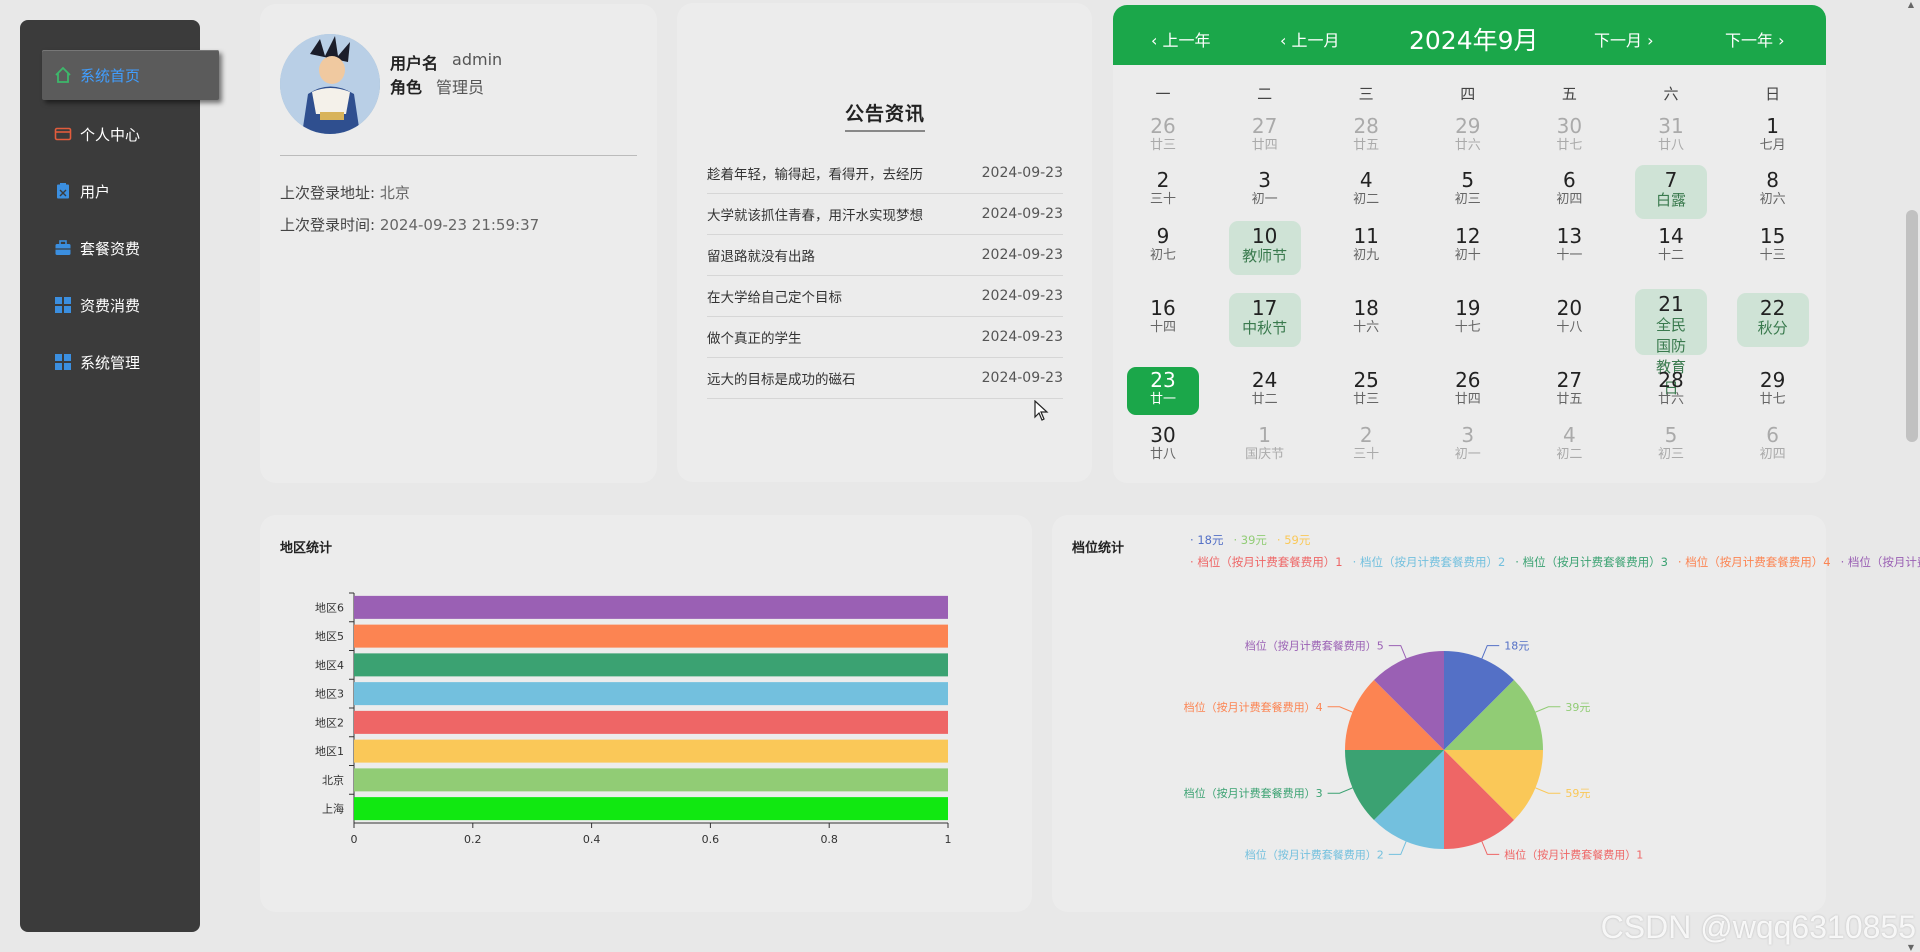 The height and width of the screenshot is (952, 1920). What do you see at coordinates (885, 255) in the screenshot?
I see `news-item: 留退路就没有出路 2024-09-23` at bounding box center [885, 255].